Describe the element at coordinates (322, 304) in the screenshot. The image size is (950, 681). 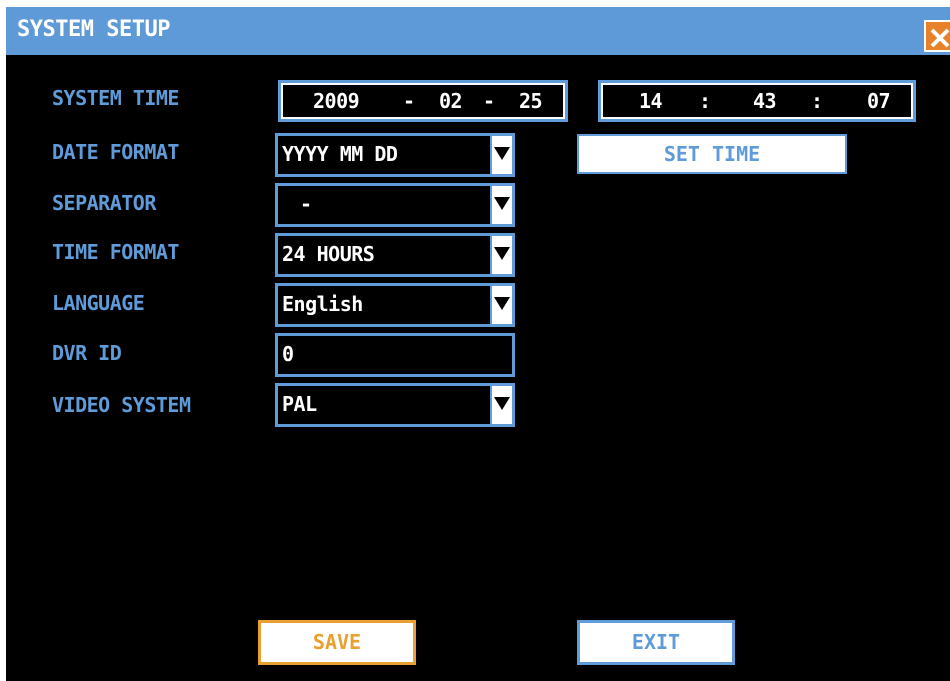
I see `language-value: English` at that location.